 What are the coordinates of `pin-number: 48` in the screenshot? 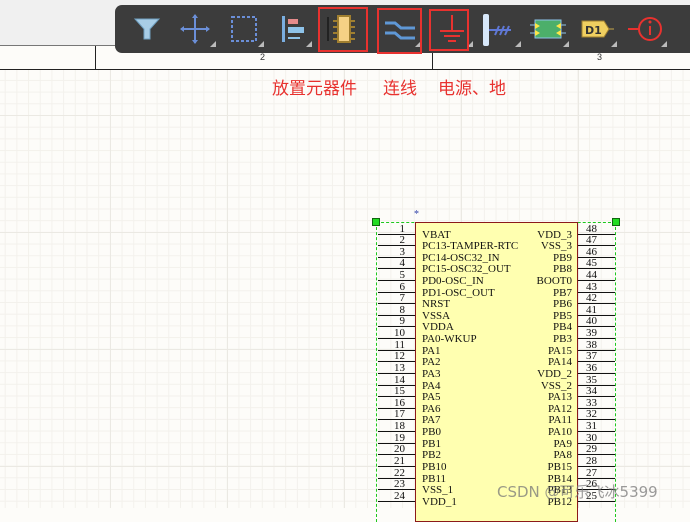 It's located at (591, 228).